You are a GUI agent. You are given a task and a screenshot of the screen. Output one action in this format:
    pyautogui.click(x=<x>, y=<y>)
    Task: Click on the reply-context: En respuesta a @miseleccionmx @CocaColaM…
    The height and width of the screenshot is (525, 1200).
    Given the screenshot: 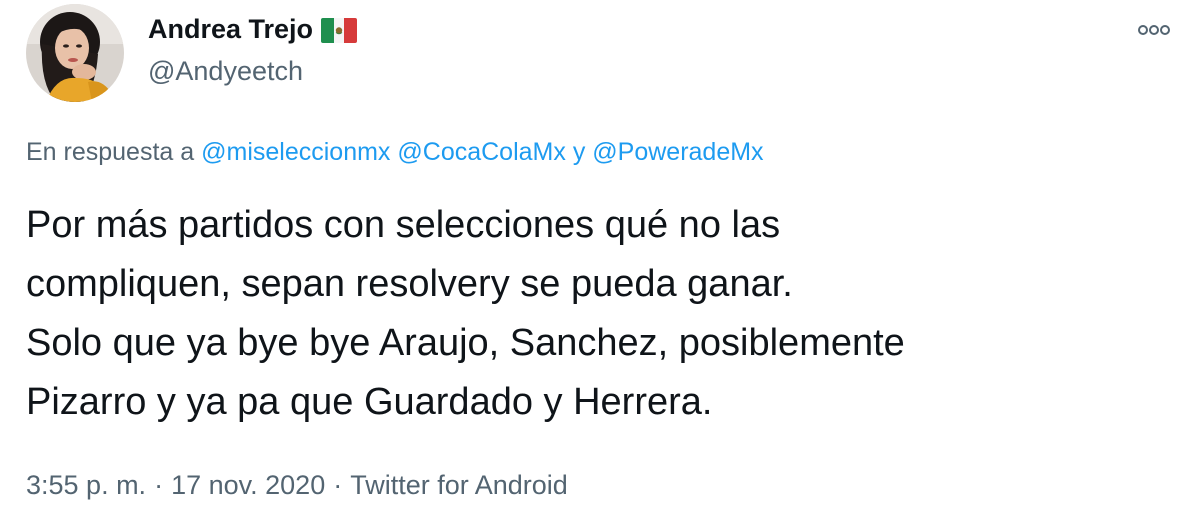 What is the action you would take?
    pyautogui.click(x=395, y=152)
    